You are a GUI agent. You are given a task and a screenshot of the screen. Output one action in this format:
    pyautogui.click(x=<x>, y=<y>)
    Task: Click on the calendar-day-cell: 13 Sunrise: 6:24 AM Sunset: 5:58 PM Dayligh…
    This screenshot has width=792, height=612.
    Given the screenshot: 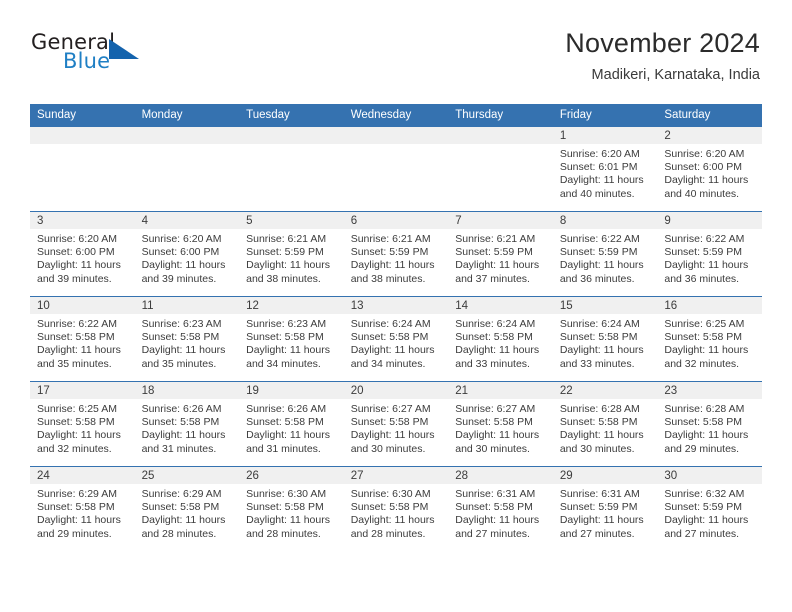 What is the action you would take?
    pyautogui.click(x=396, y=339)
    